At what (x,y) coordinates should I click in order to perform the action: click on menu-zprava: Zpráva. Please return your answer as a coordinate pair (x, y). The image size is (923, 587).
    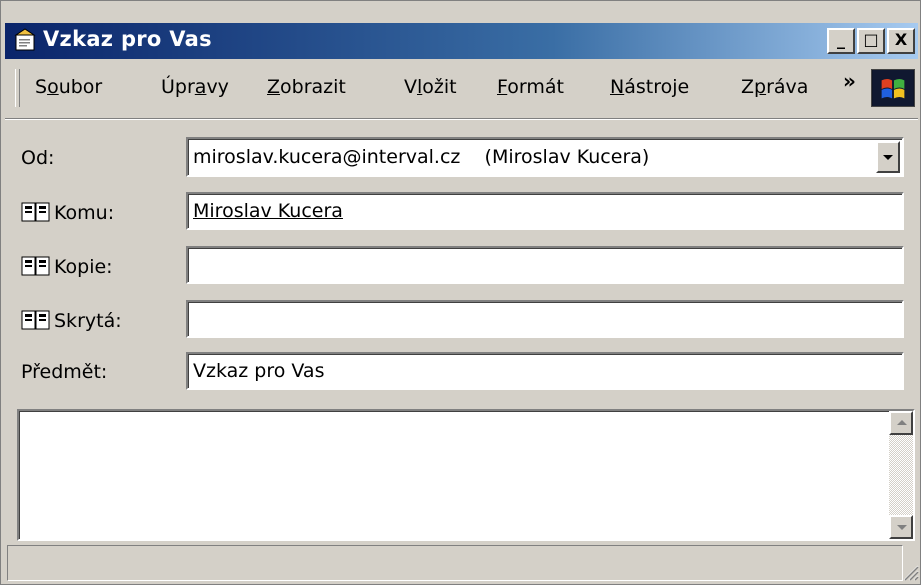
    Looking at the image, I should click on (774, 87).